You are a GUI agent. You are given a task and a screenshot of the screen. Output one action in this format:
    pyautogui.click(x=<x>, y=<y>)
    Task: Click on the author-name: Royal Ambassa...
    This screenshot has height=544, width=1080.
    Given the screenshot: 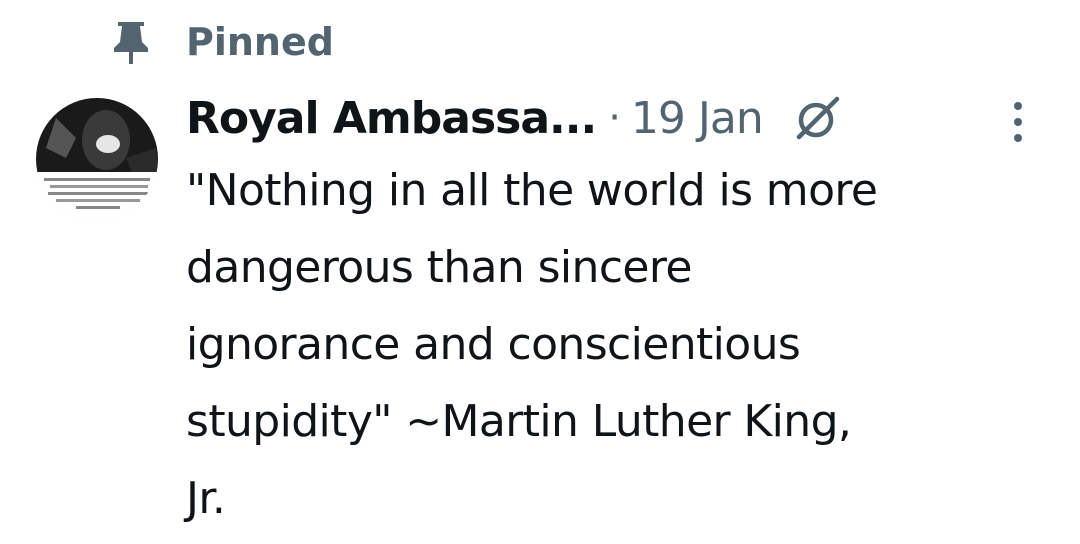 What is the action you would take?
    pyautogui.click(x=391, y=118)
    